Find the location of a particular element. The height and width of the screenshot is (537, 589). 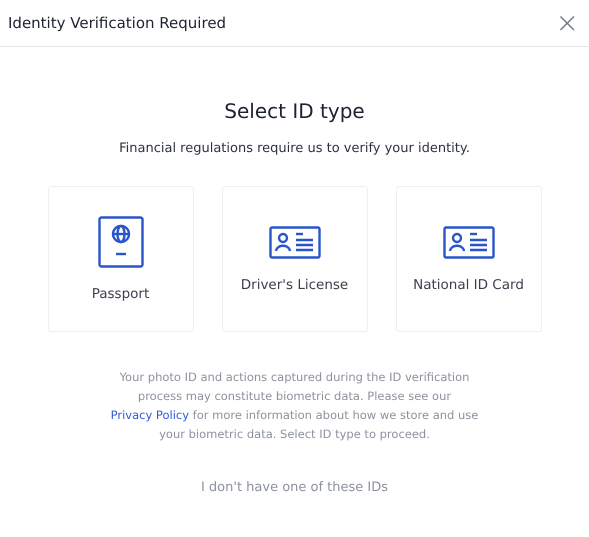

passport-icon is located at coordinates (121, 242).